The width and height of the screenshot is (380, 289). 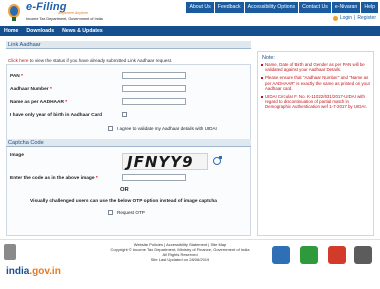 I want to click on digital-india-icon, so click(x=309, y=255).